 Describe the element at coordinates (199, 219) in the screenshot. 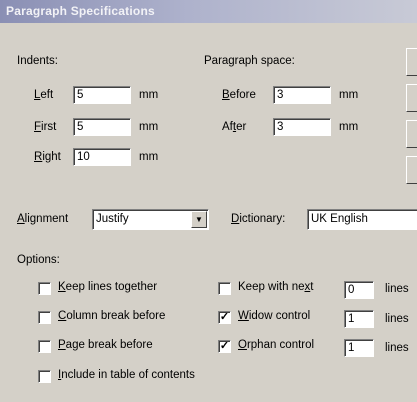

I see `chevron-down-icon: ▼` at that location.